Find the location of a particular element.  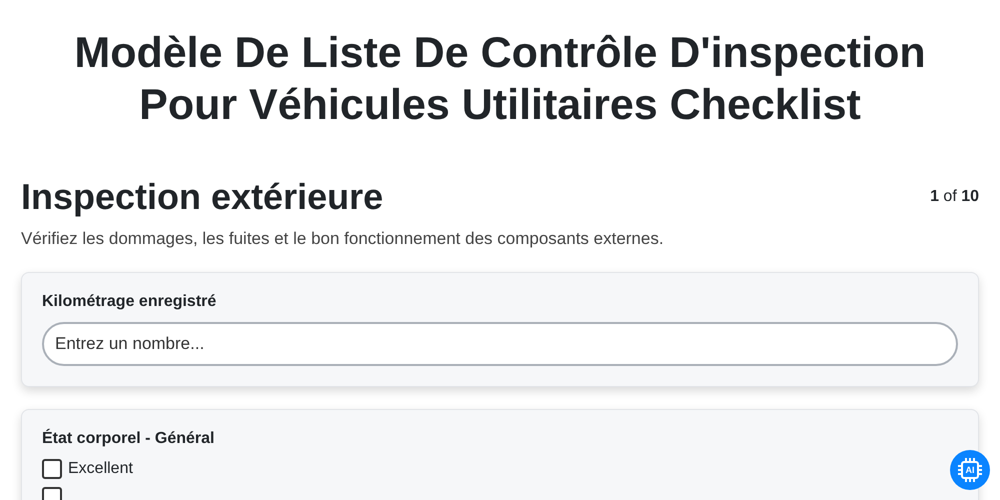

checkbox is located at coordinates (52, 469).